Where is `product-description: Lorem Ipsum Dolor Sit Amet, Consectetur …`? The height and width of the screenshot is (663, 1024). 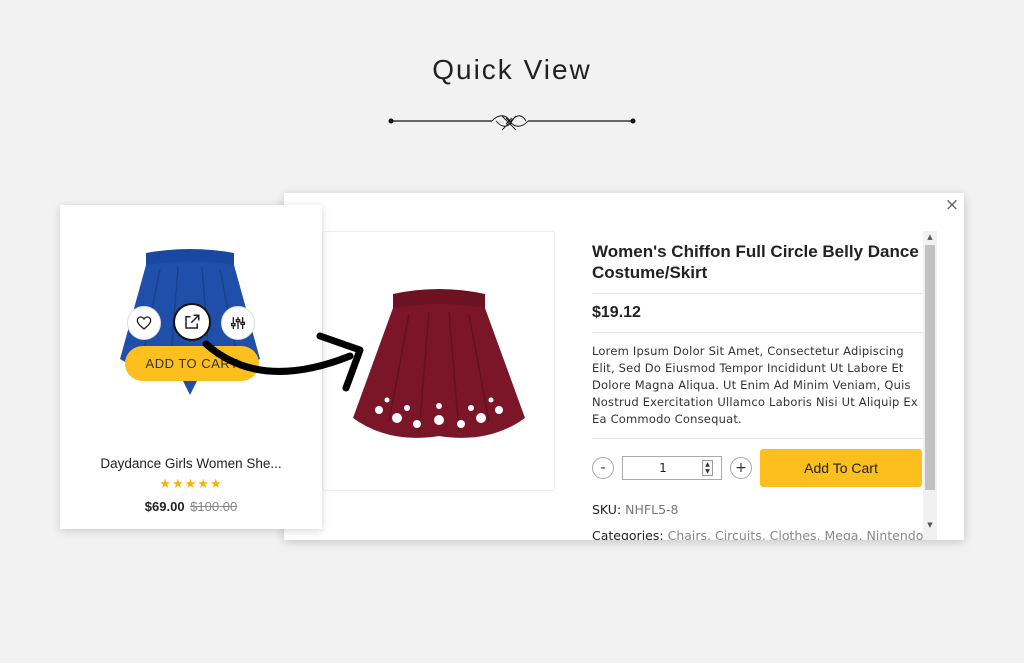
product-description: Lorem Ipsum Dolor Sit Amet, Consectetur … is located at coordinates (755, 385).